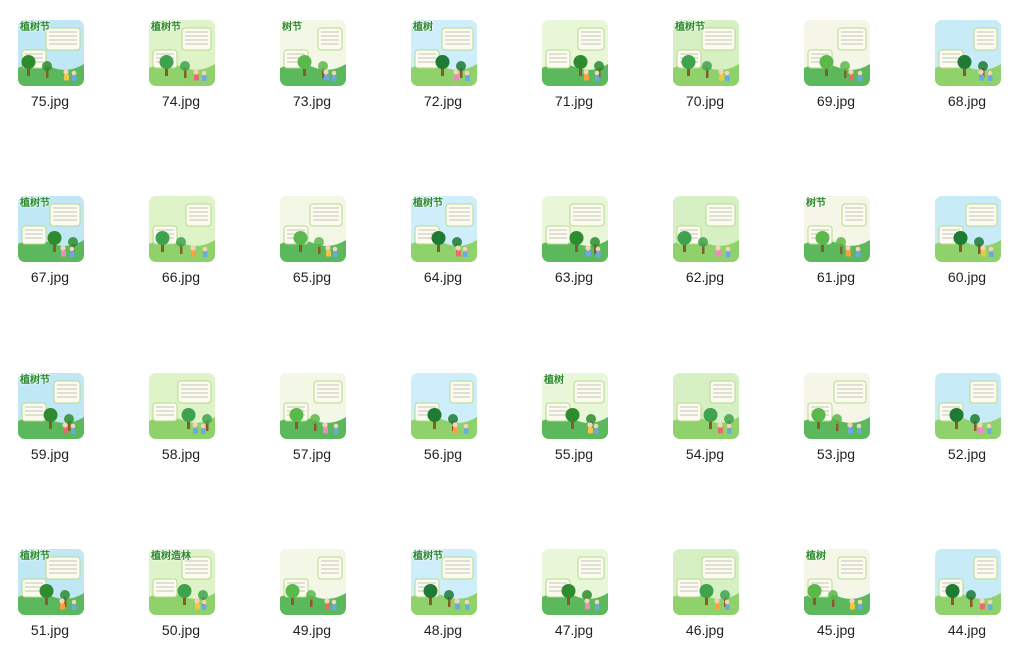 The image size is (1024, 658). Describe the element at coordinates (967, 454) in the screenshot. I see `file-name-label: 52.jpg` at that location.